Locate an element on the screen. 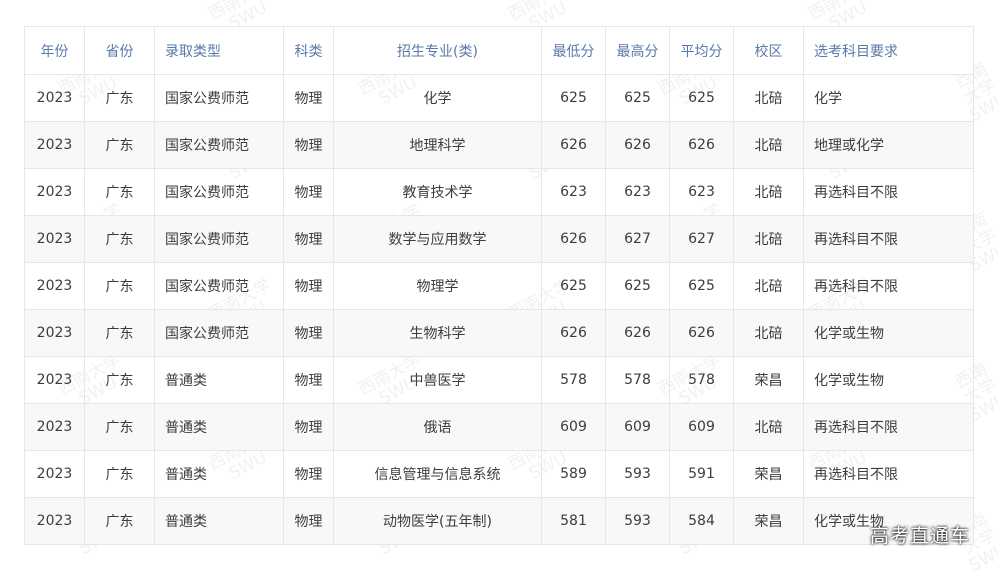  table-row: 2023 广东 国家公费师范 物理 生物科学 626 626 626 北碚 化学或生物 is located at coordinates (499, 333).